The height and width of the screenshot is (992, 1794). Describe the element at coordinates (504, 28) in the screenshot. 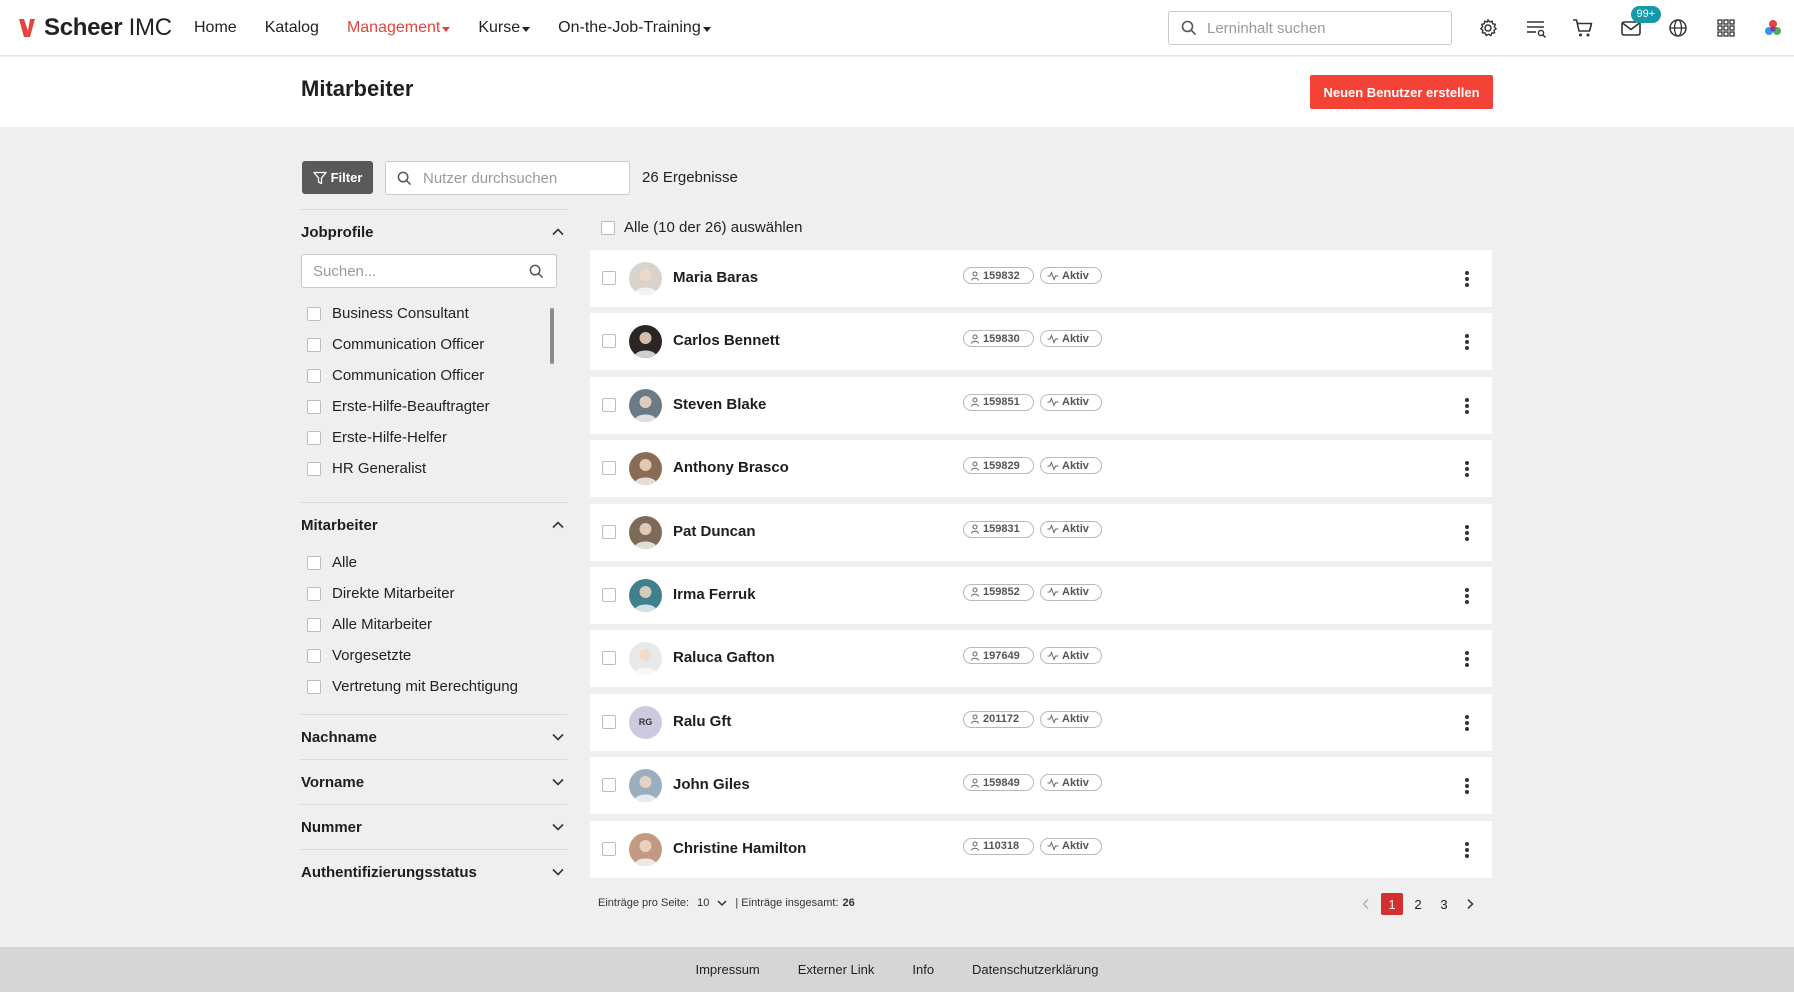

I see `nav-kurse: Kurse` at that location.